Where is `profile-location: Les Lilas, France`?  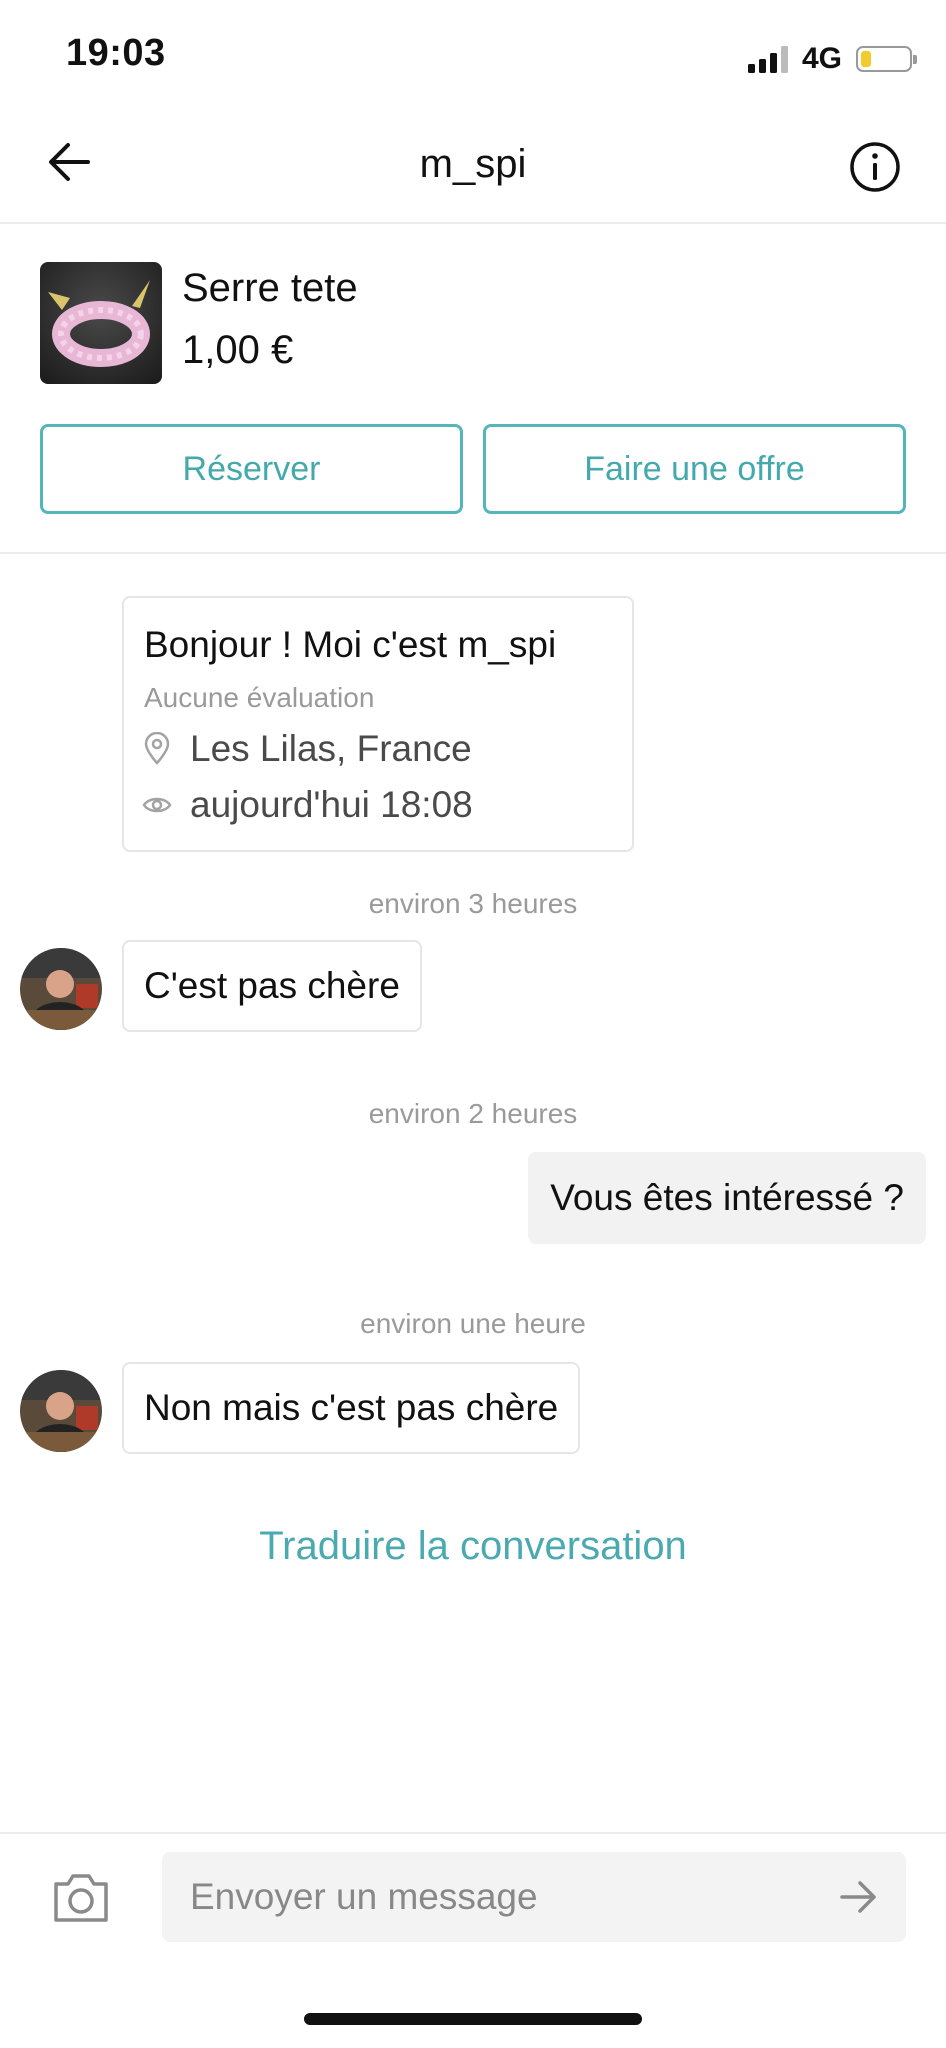 profile-location: Les Lilas, France is located at coordinates (331, 748).